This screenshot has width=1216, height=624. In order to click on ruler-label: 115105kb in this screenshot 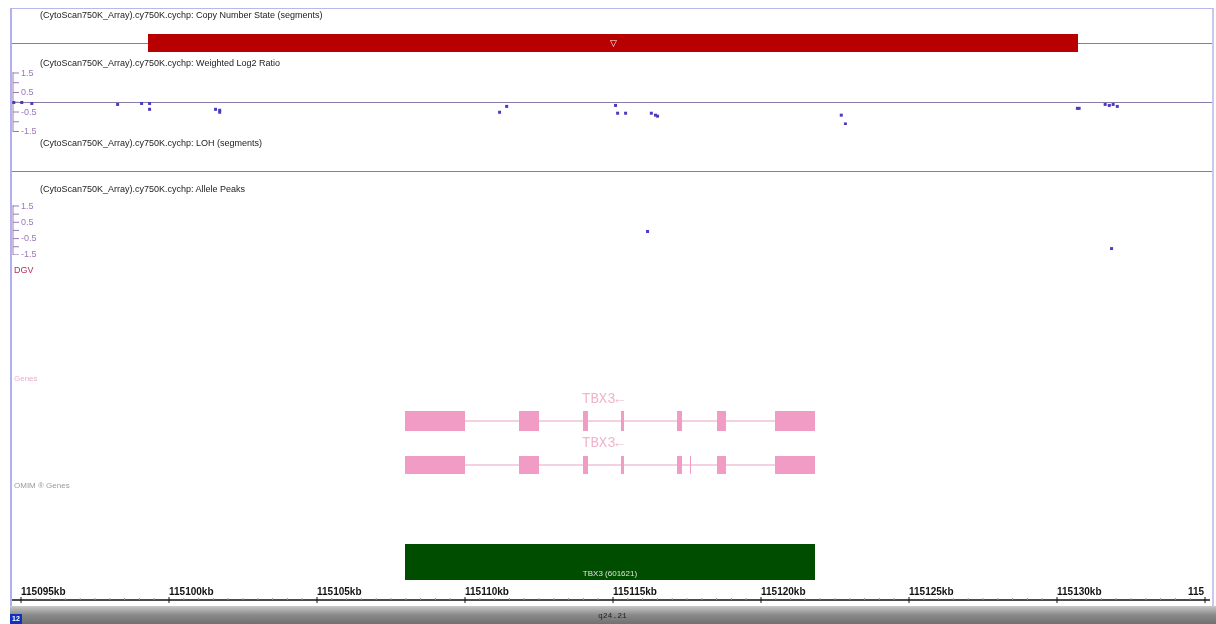, I will do `click(339, 591)`.